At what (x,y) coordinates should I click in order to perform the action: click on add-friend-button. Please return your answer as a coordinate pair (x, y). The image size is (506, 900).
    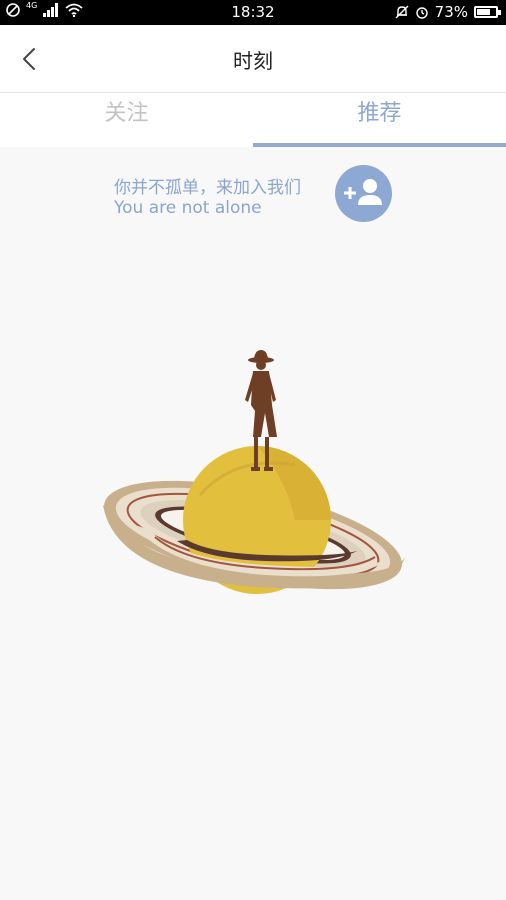
    Looking at the image, I should click on (363, 193).